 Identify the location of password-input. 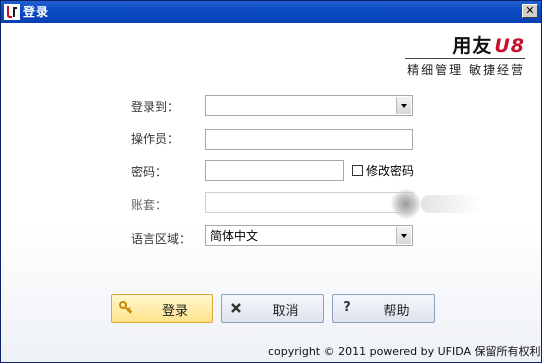
(274, 170).